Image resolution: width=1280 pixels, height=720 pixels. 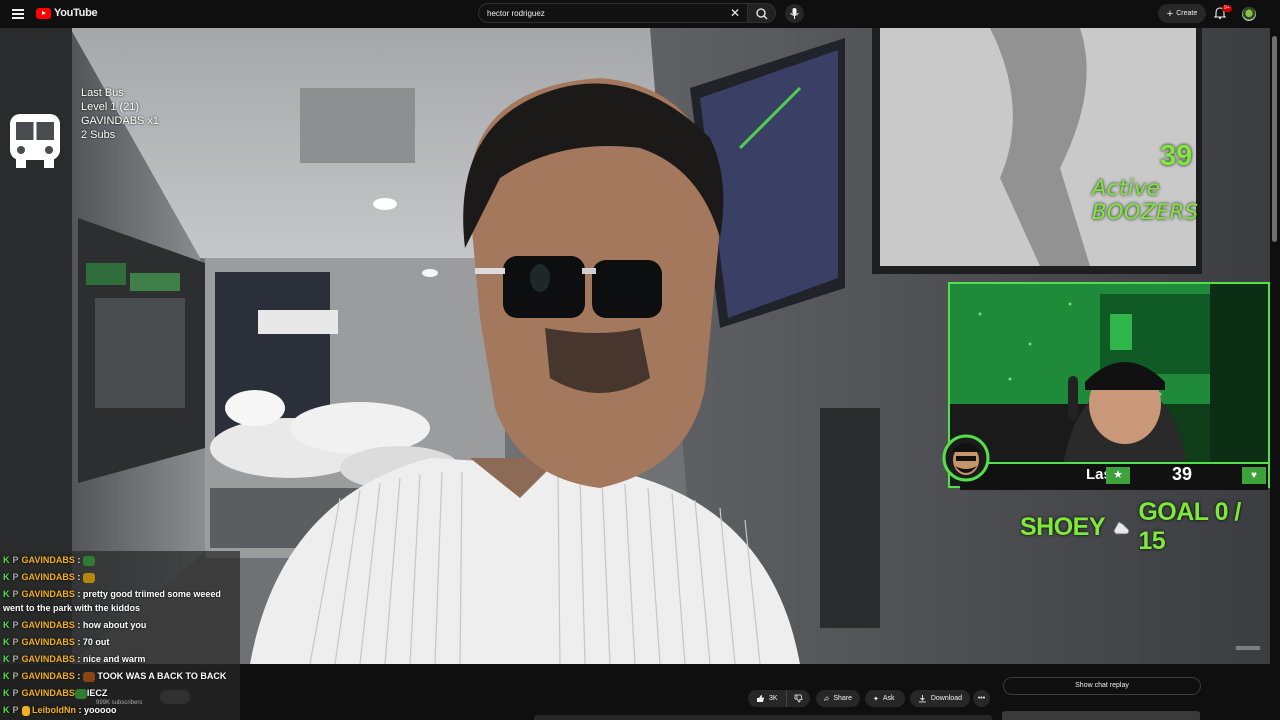 I want to click on webcam-feed, so click(x=1109, y=385).